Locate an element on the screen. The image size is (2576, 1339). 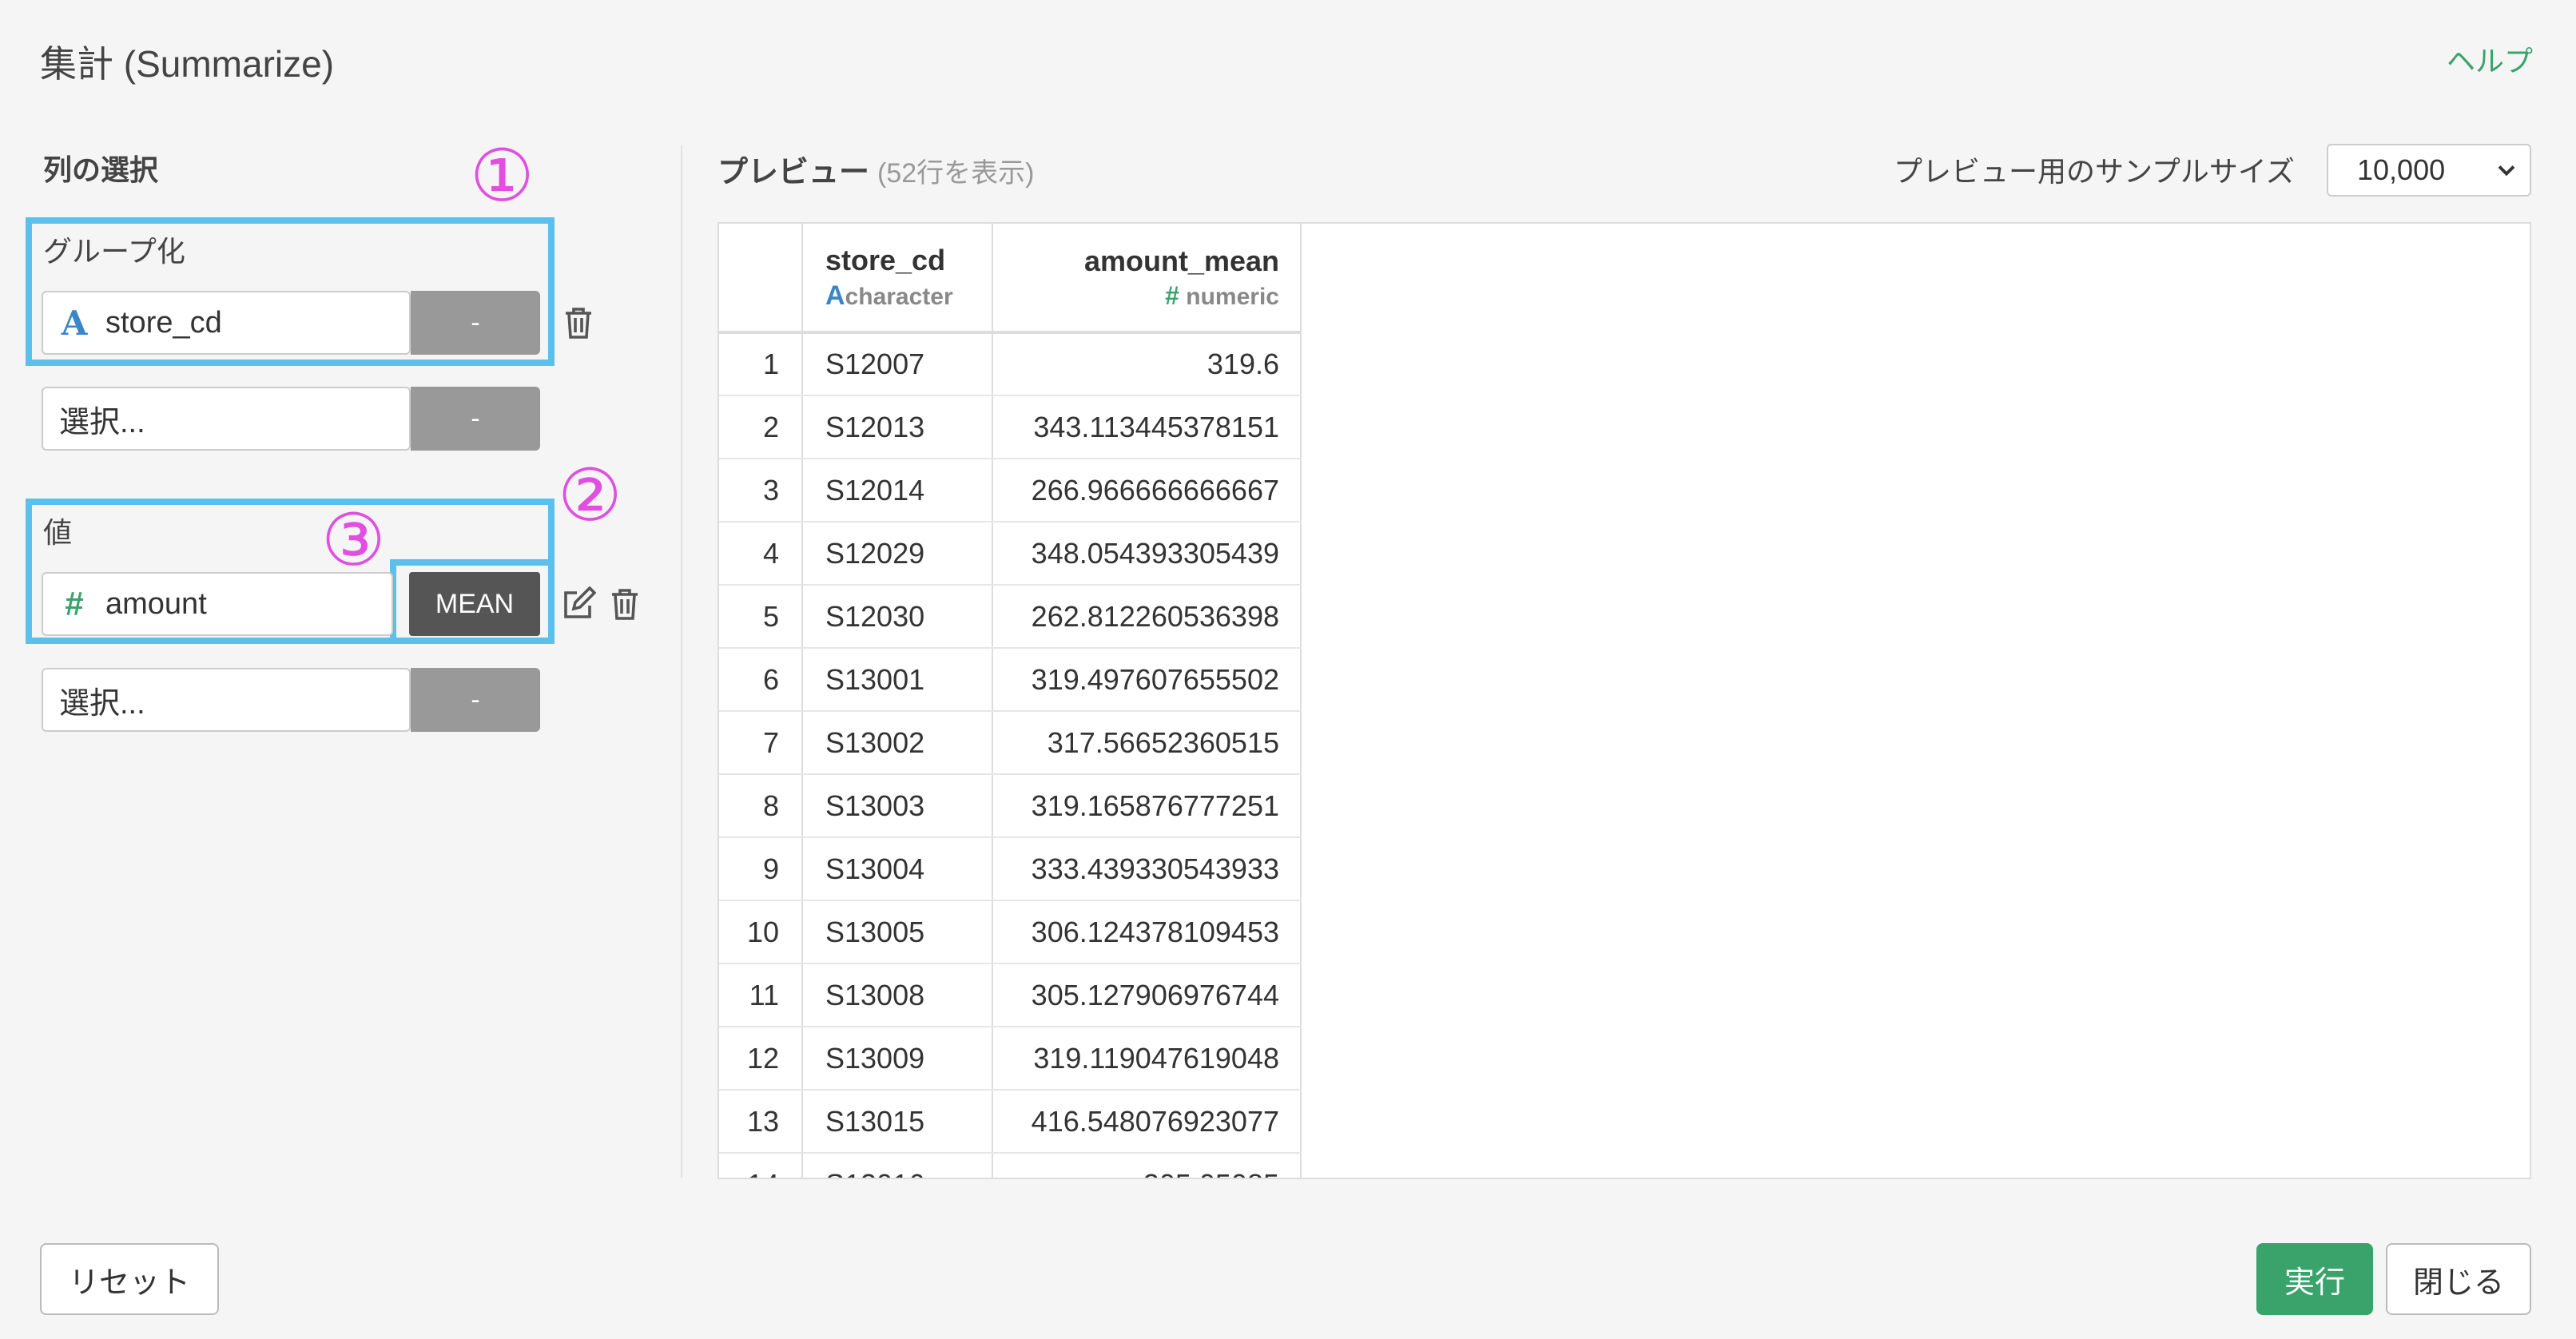
store-cd-cell: S13016 is located at coordinates (897, 1165).